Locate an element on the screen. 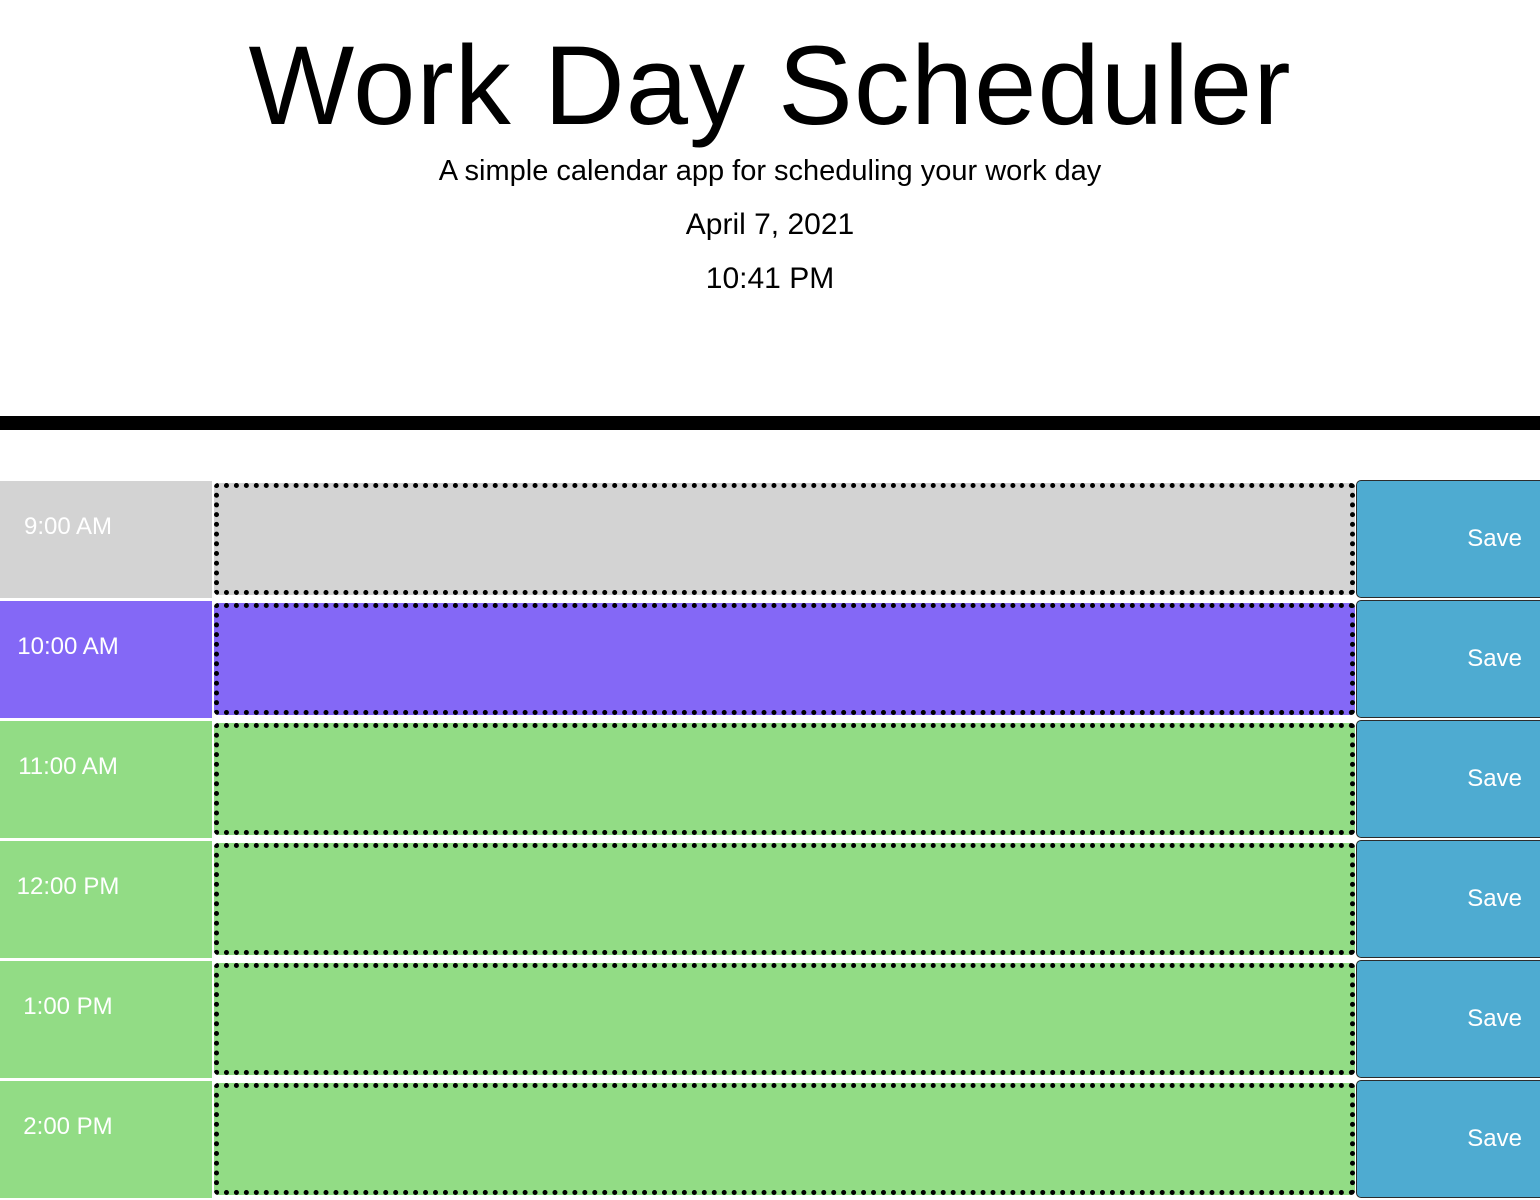 The image size is (1540, 1200). time-block-row: 11:00 AM Save is located at coordinates (770, 779).